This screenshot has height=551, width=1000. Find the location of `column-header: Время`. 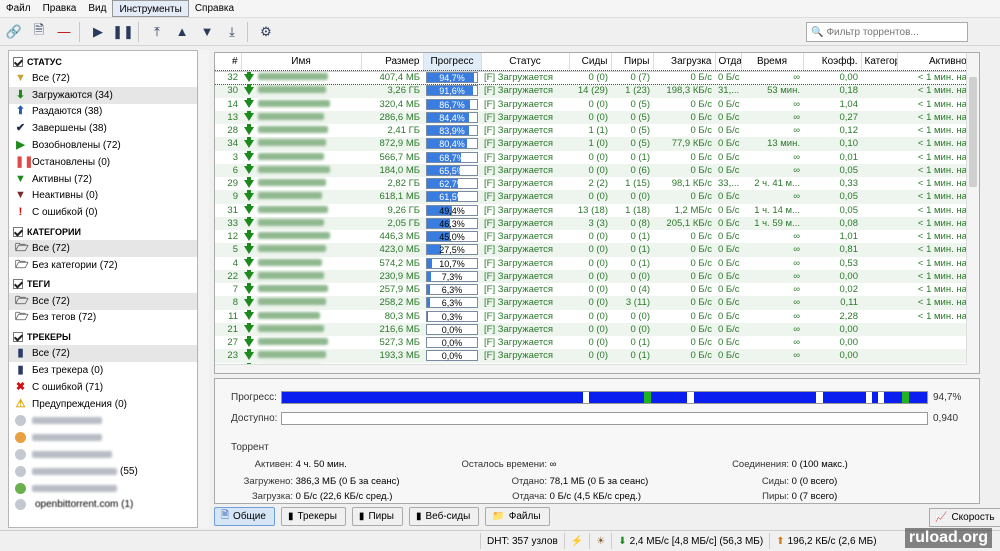

column-header: Время is located at coordinates (772, 62).